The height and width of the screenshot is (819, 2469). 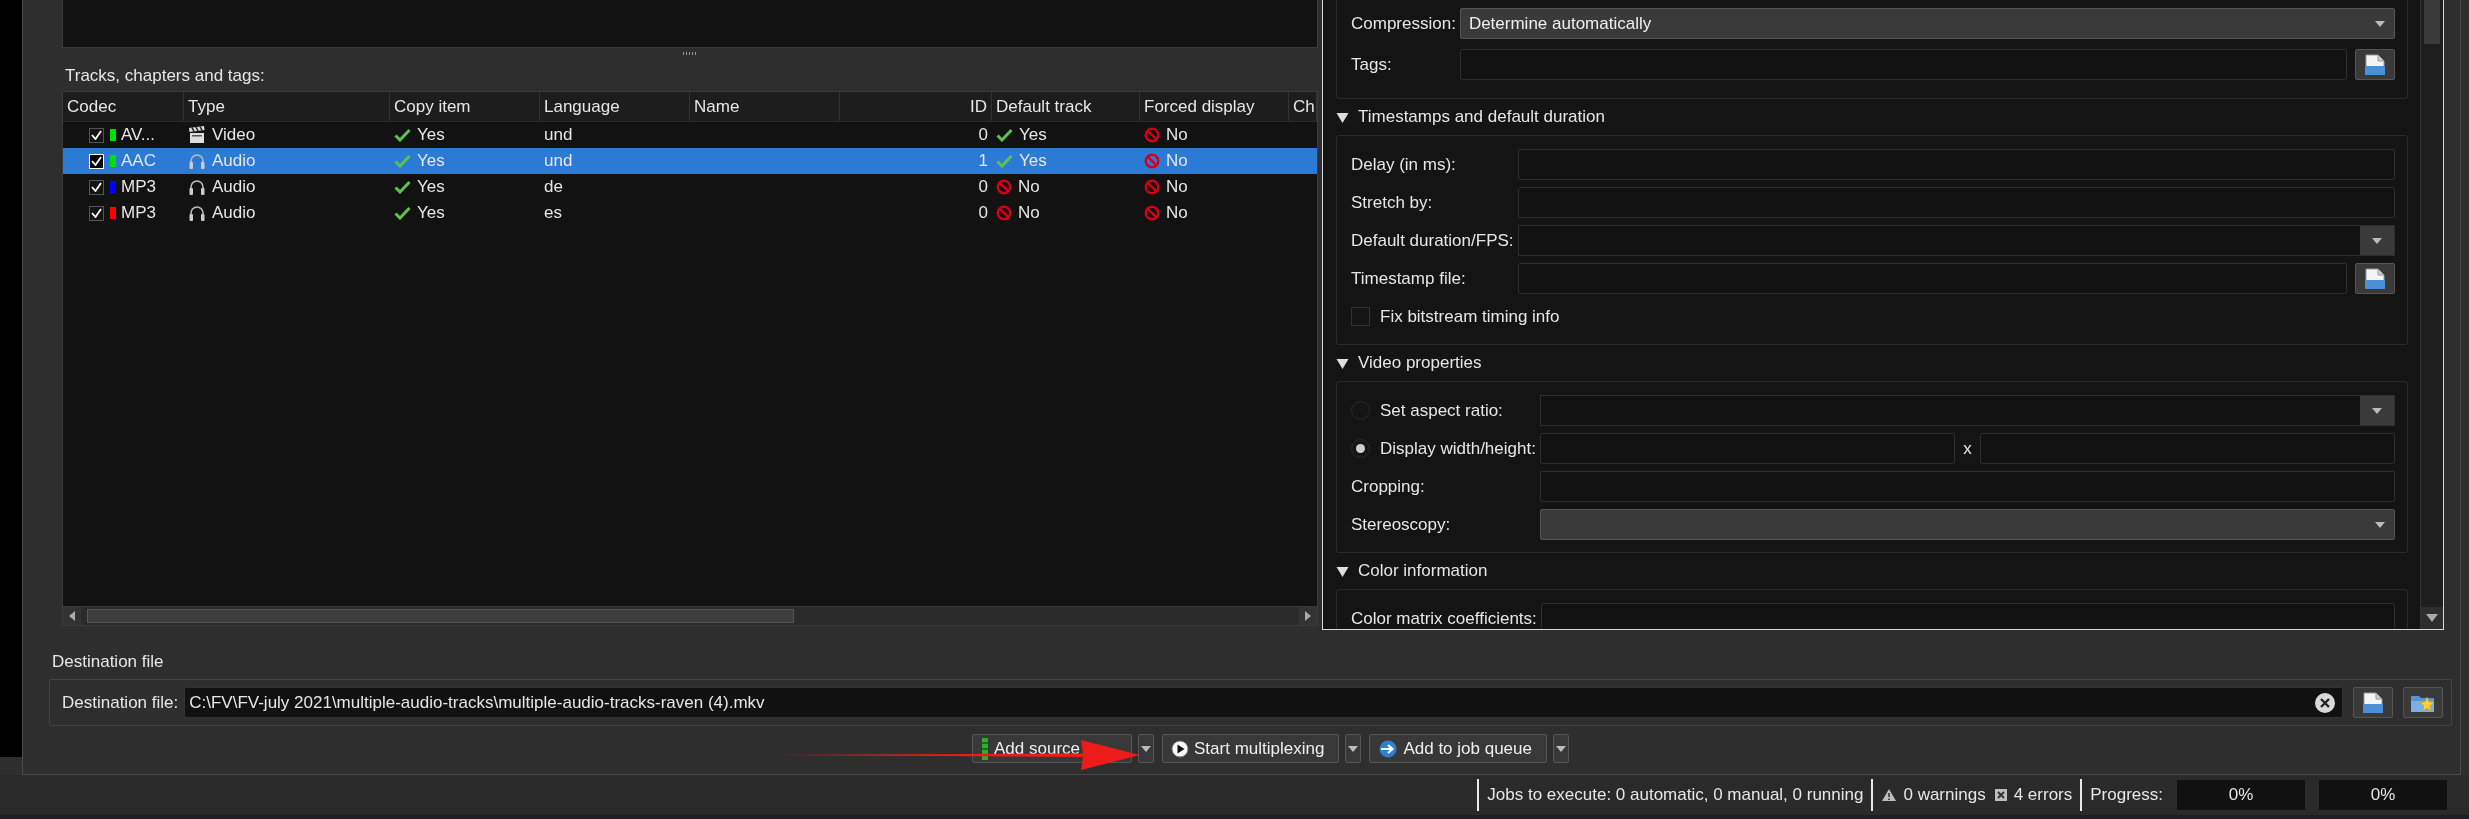 What do you see at coordinates (690, 24) in the screenshot?
I see `file-list-panel` at bounding box center [690, 24].